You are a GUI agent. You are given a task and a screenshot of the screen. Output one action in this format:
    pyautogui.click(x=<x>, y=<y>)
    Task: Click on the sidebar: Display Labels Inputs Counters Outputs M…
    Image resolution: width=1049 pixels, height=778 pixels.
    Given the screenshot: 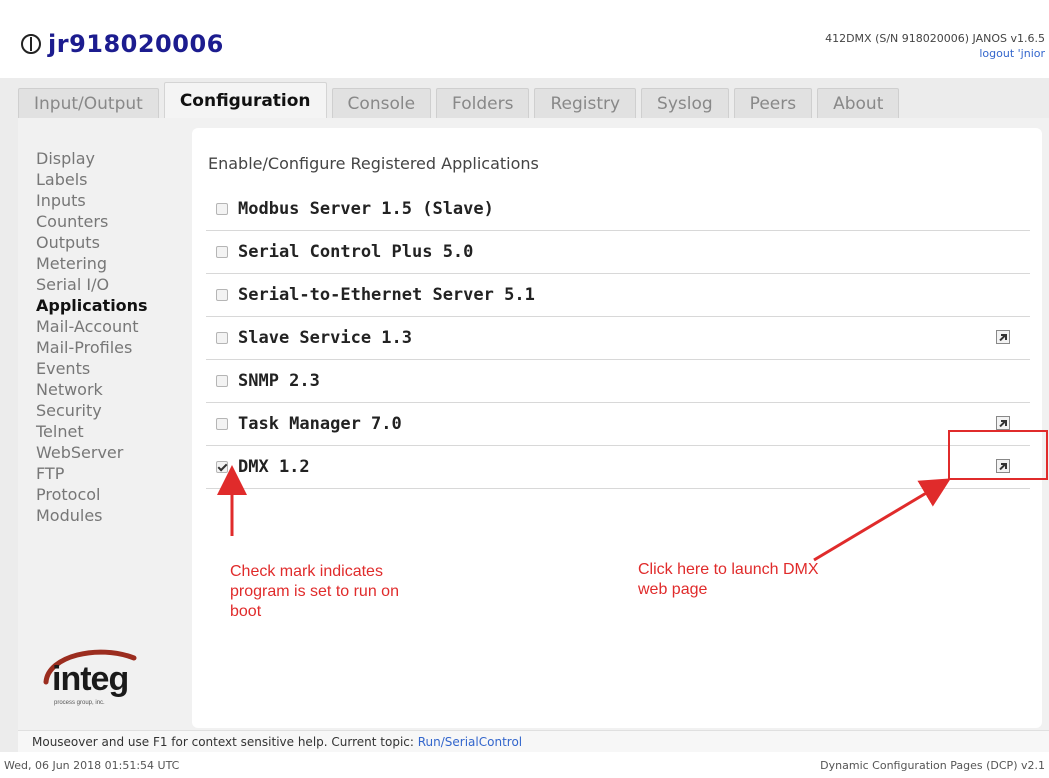 What is the action you would take?
    pyautogui.click(x=111, y=337)
    